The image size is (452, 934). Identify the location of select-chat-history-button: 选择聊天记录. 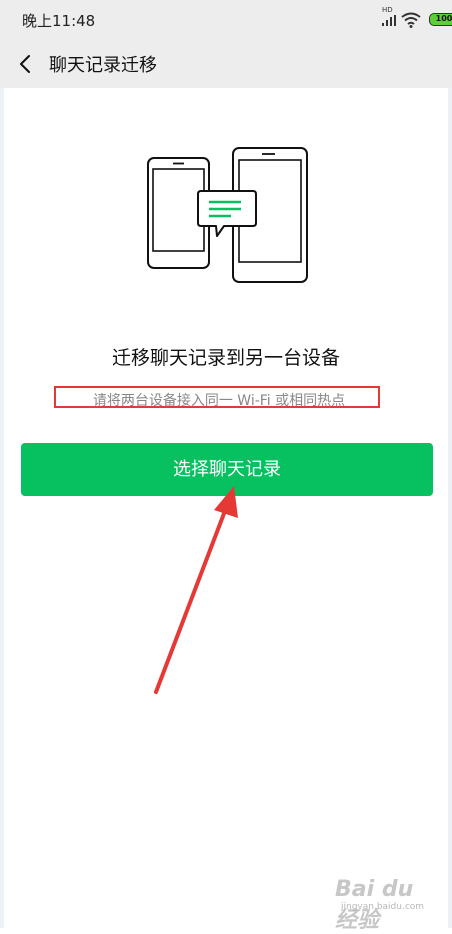
(227, 469).